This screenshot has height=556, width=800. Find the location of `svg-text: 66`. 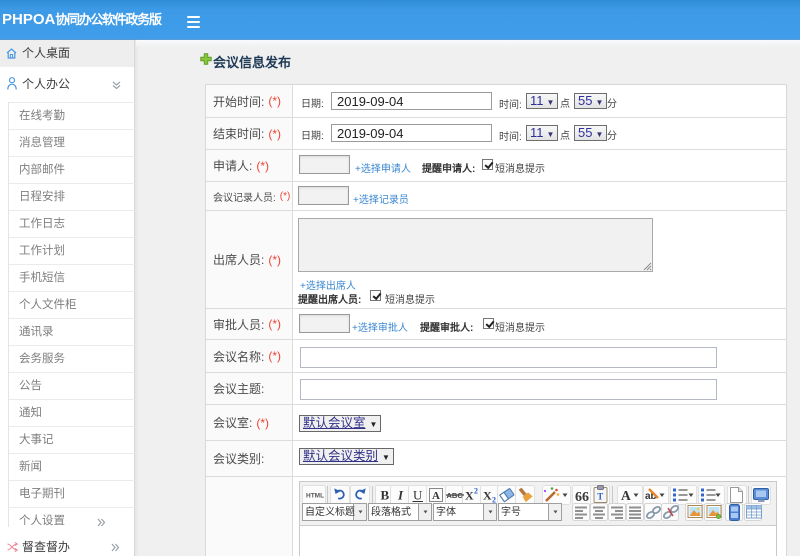

svg-text: 66 is located at coordinates (582, 497).